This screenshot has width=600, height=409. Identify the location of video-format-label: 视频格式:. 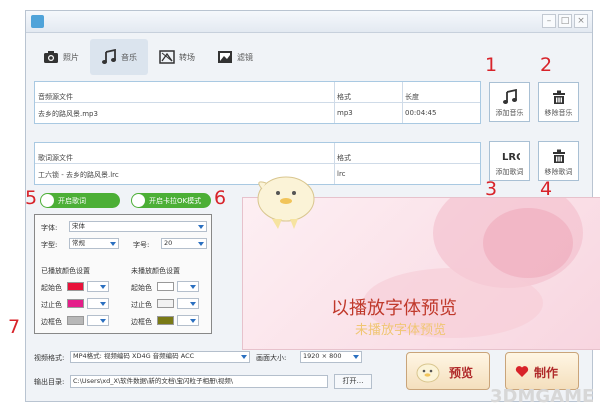
(49, 358).